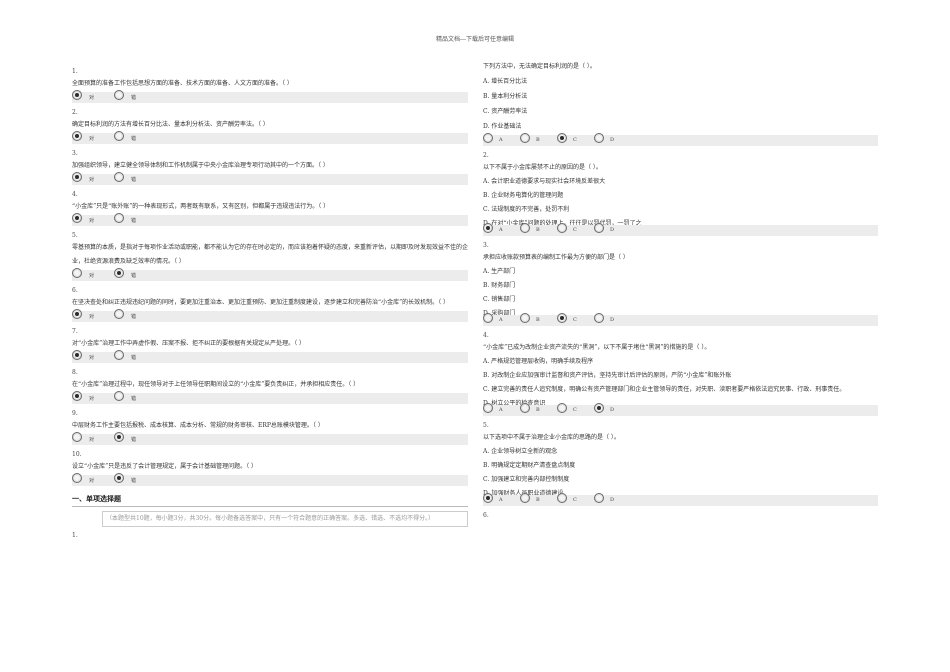  Describe the element at coordinates (75, 235) in the screenshot. I see `question-number: 5.` at that location.